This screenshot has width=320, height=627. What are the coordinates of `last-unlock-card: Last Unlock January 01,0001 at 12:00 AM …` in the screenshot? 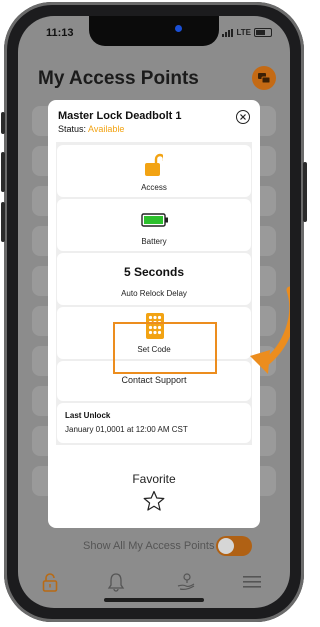 It's located at (154, 423).